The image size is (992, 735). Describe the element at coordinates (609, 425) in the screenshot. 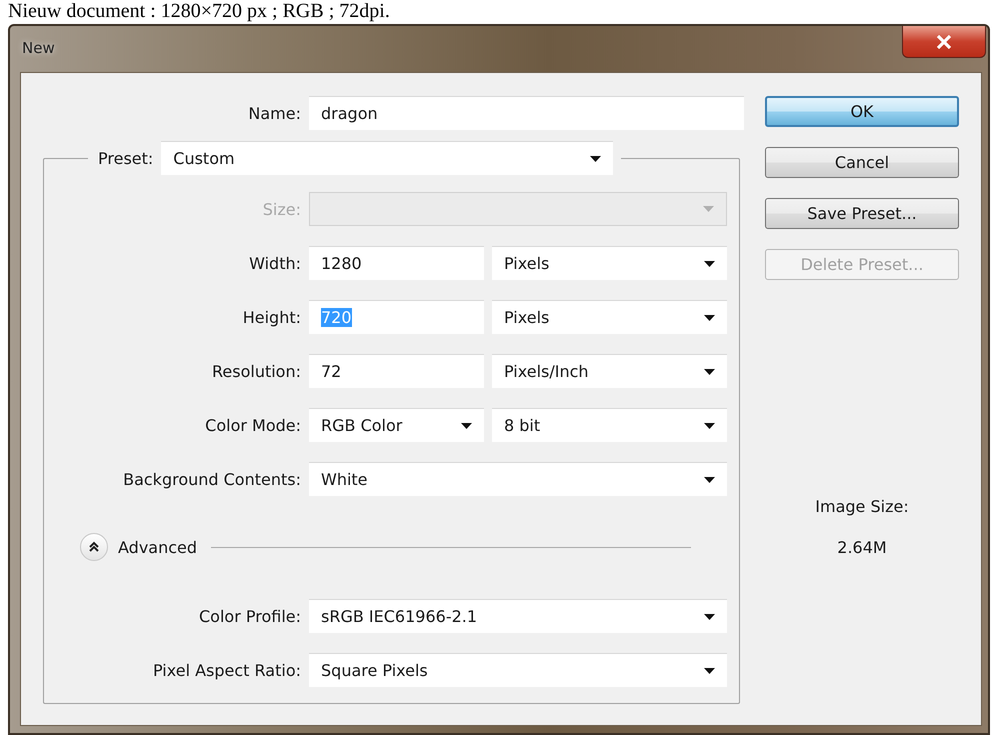

I see `bit-depth-dropdown: 8 bit` at that location.